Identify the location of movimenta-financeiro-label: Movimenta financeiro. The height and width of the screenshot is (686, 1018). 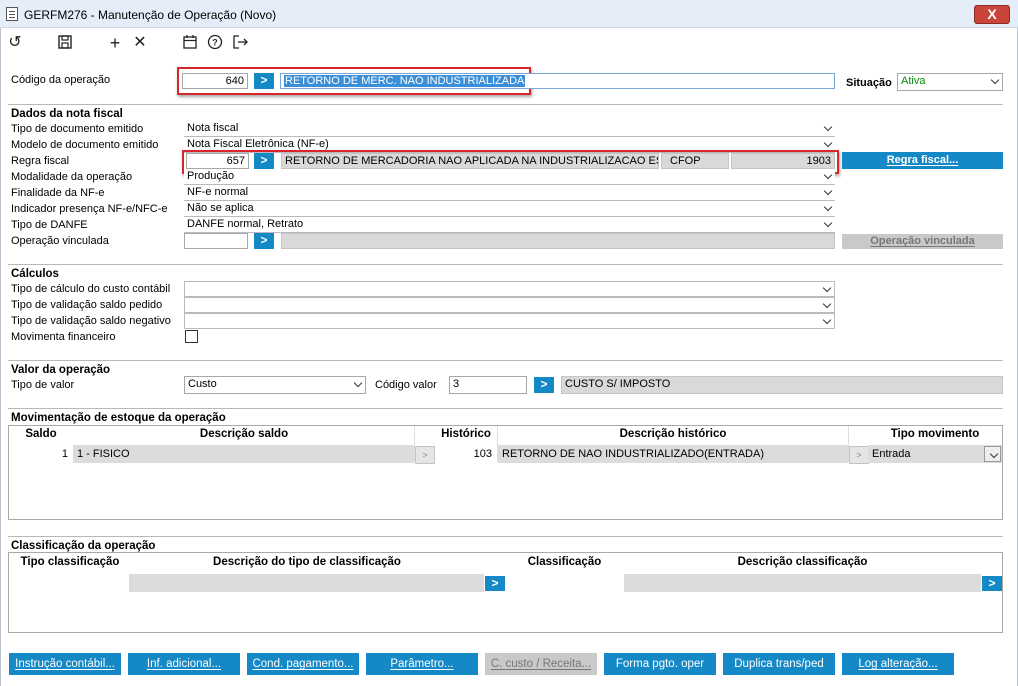
(63, 337).